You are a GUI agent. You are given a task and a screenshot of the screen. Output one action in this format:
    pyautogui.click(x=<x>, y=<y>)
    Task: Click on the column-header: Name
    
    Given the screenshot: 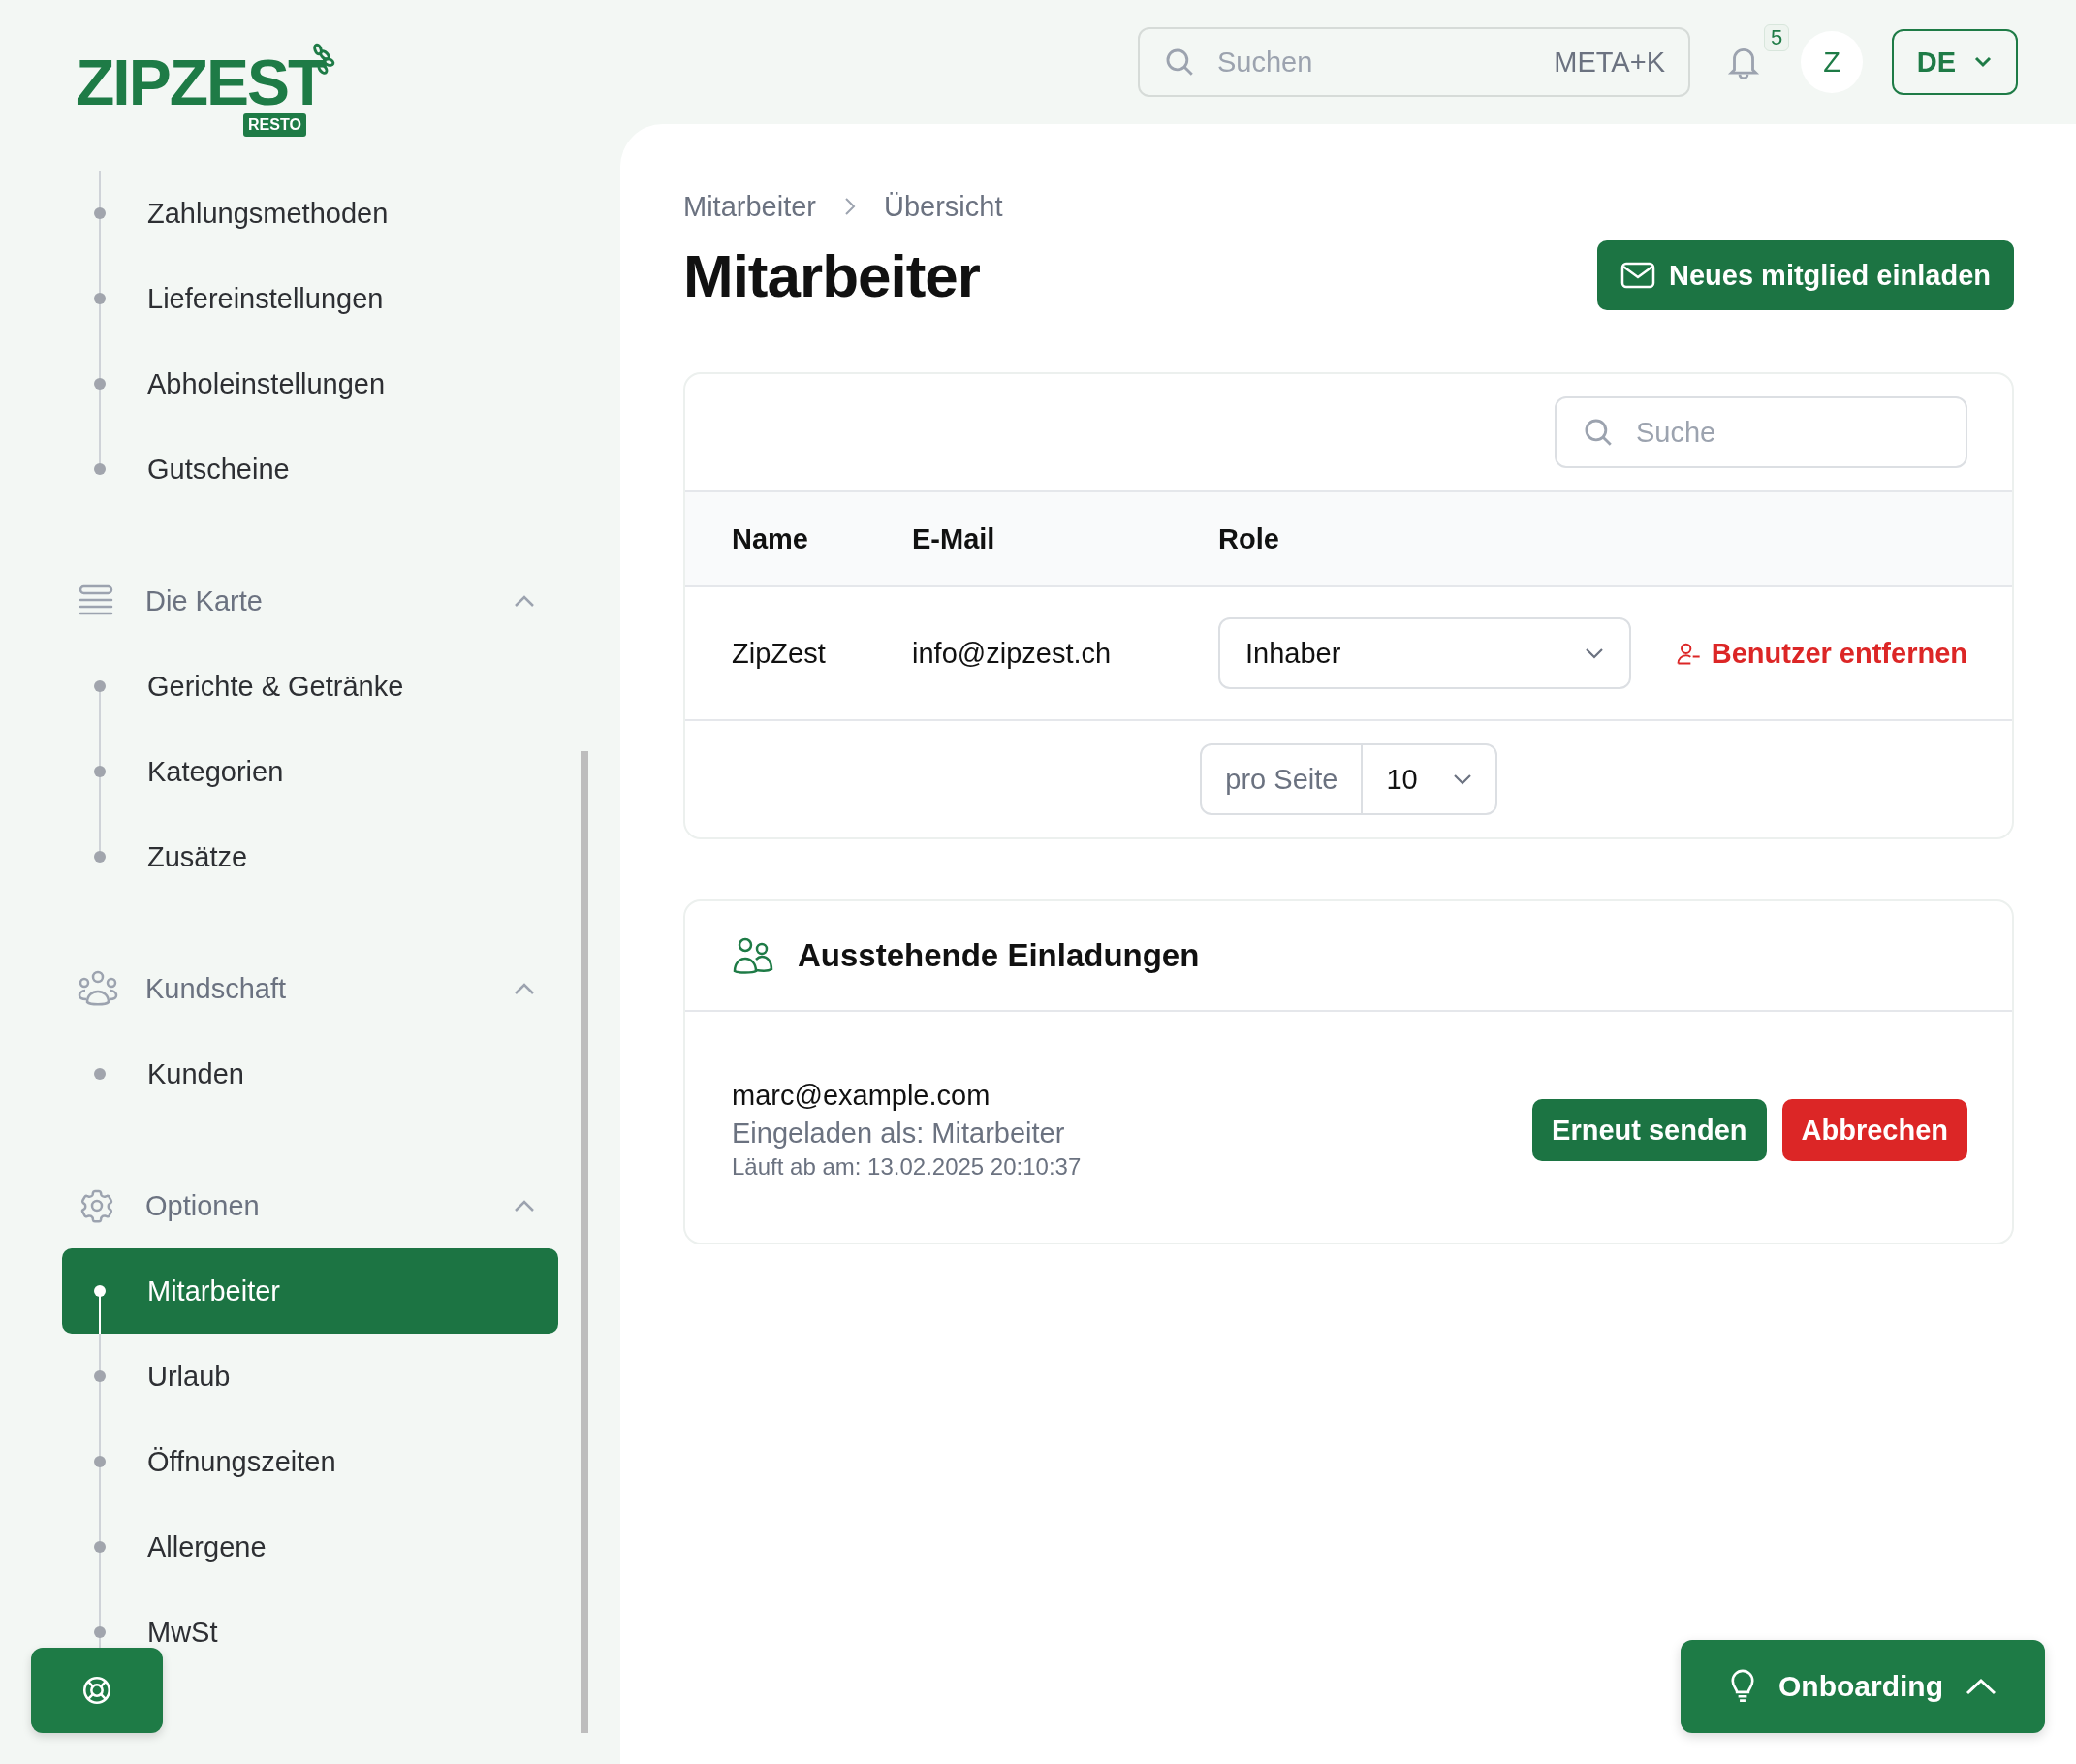 What is the action you would take?
    pyautogui.click(x=770, y=539)
    